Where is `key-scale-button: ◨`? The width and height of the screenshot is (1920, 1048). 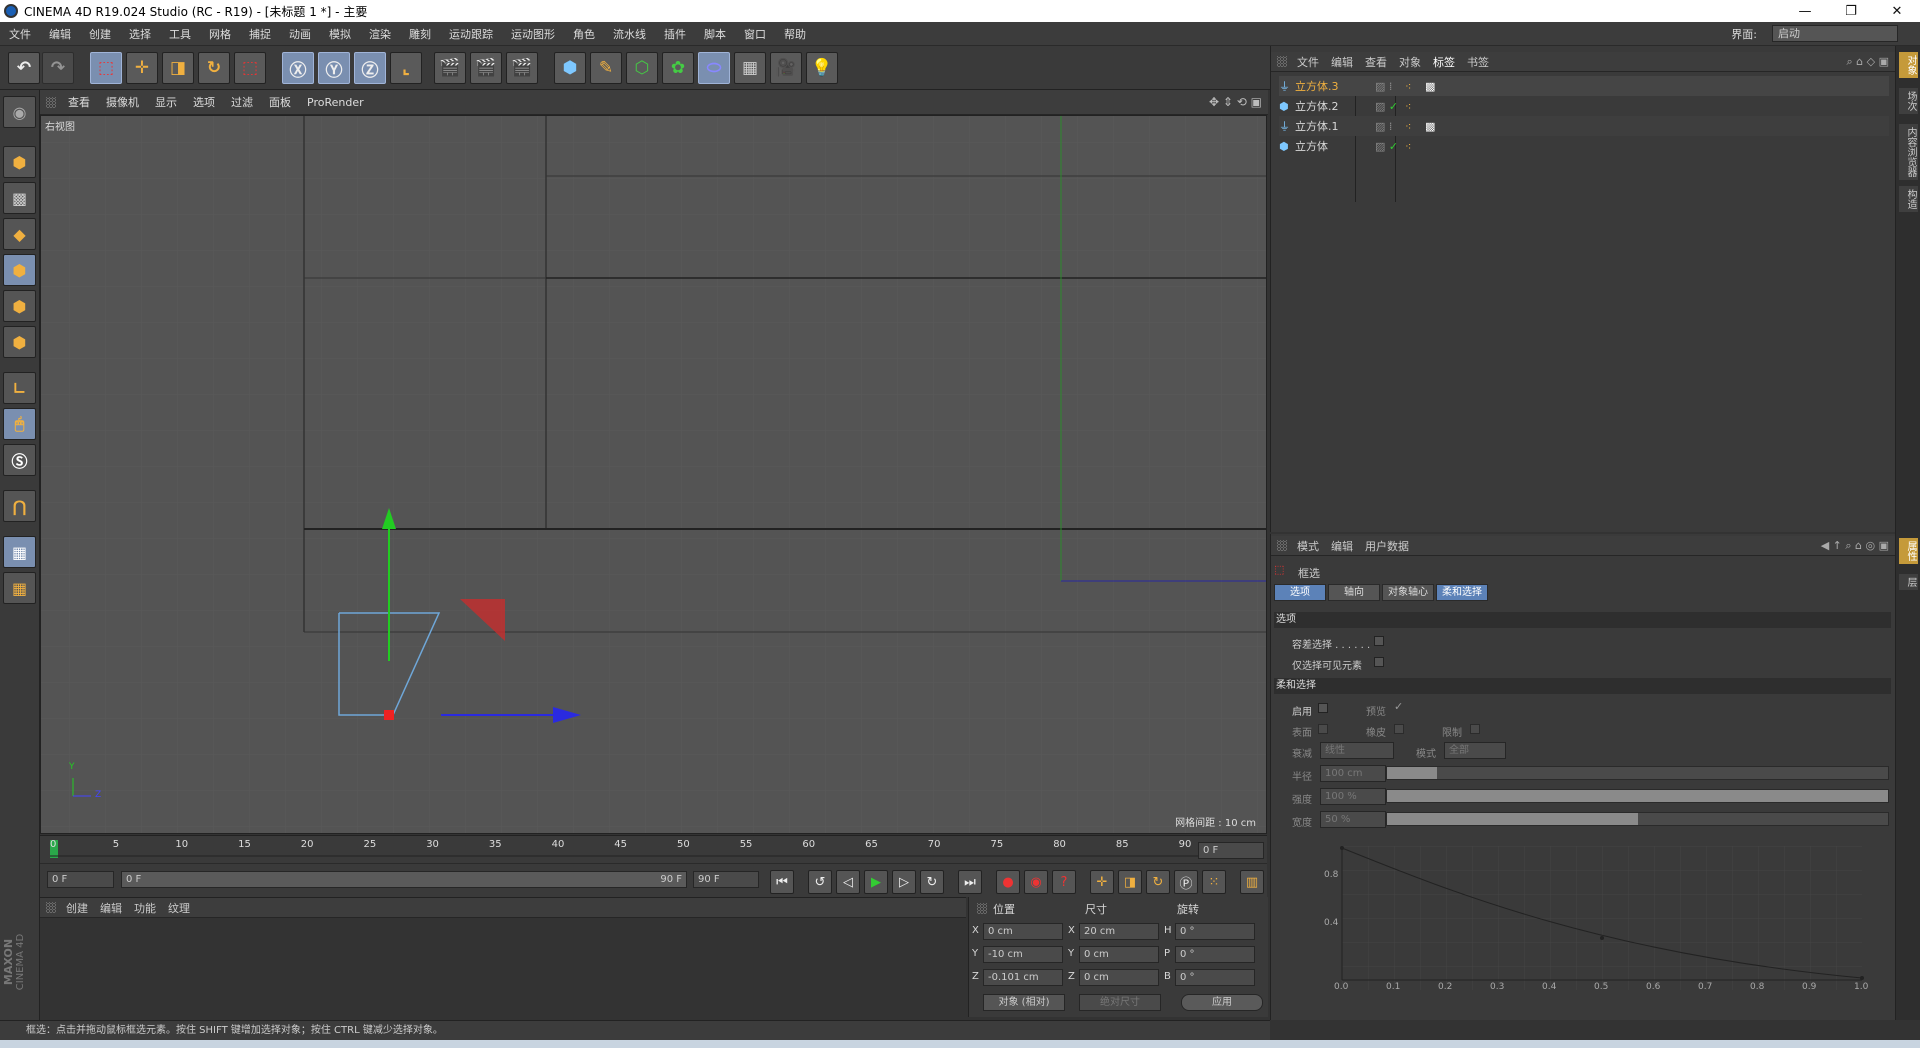
key-scale-button: ◨ is located at coordinates (1130, 882).